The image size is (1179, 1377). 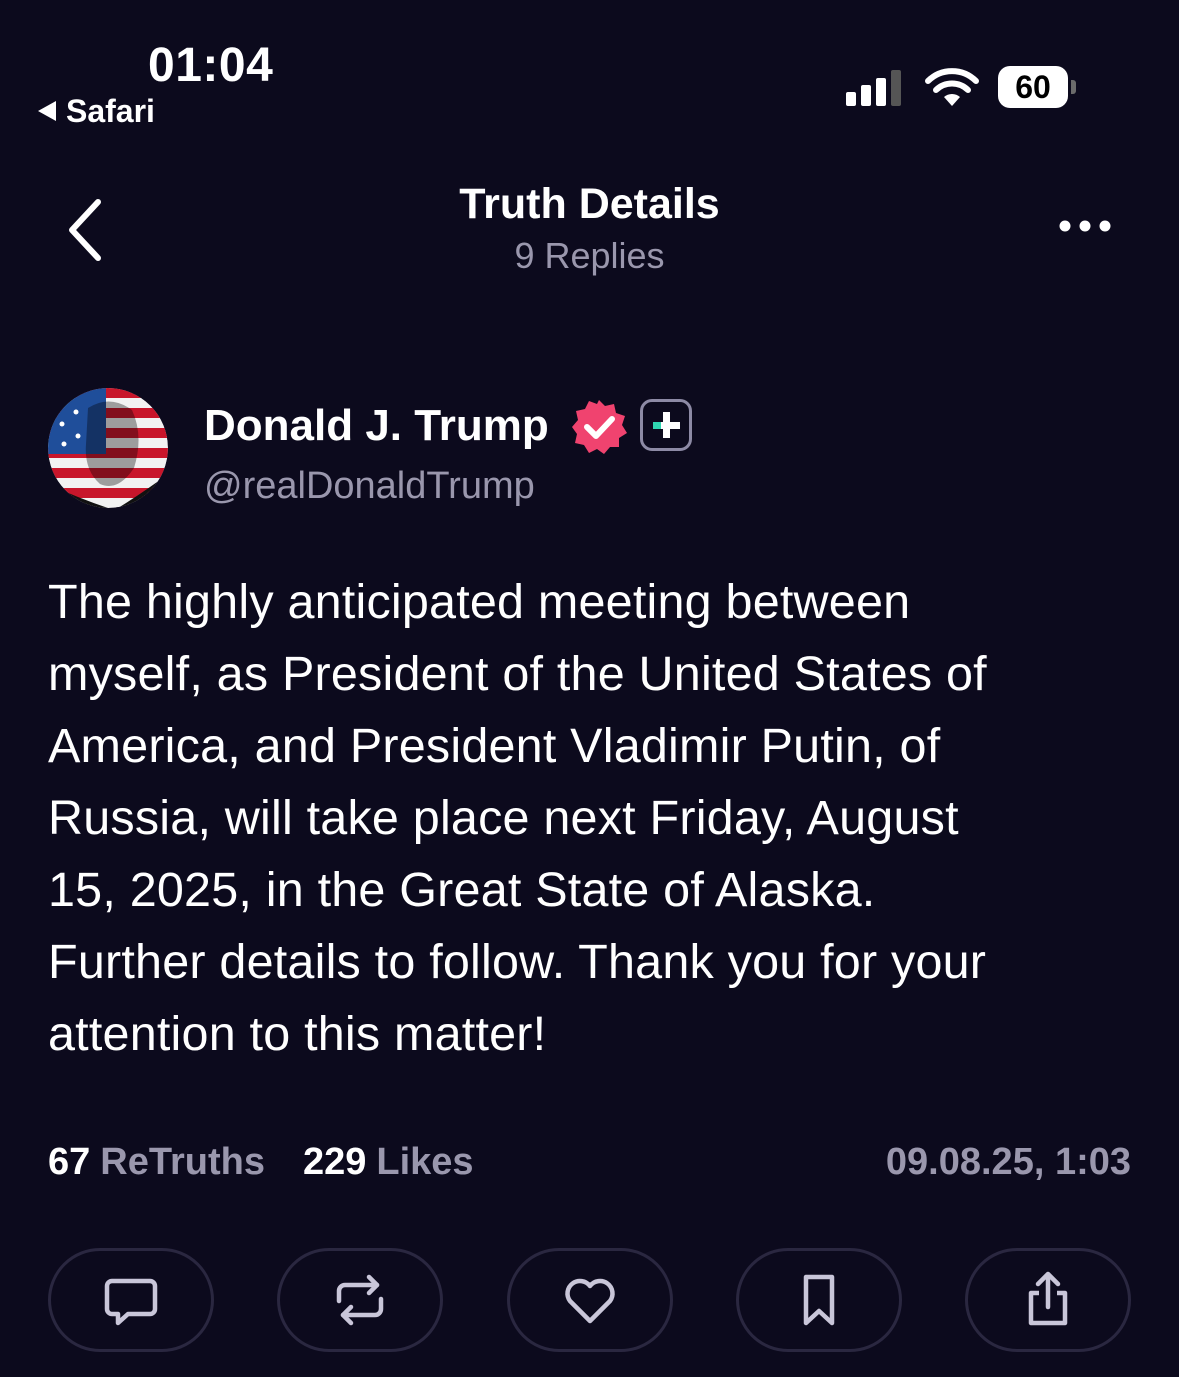 I want to click on retruths-stat: 67 ReTruths, so click(x=156, y=1162).